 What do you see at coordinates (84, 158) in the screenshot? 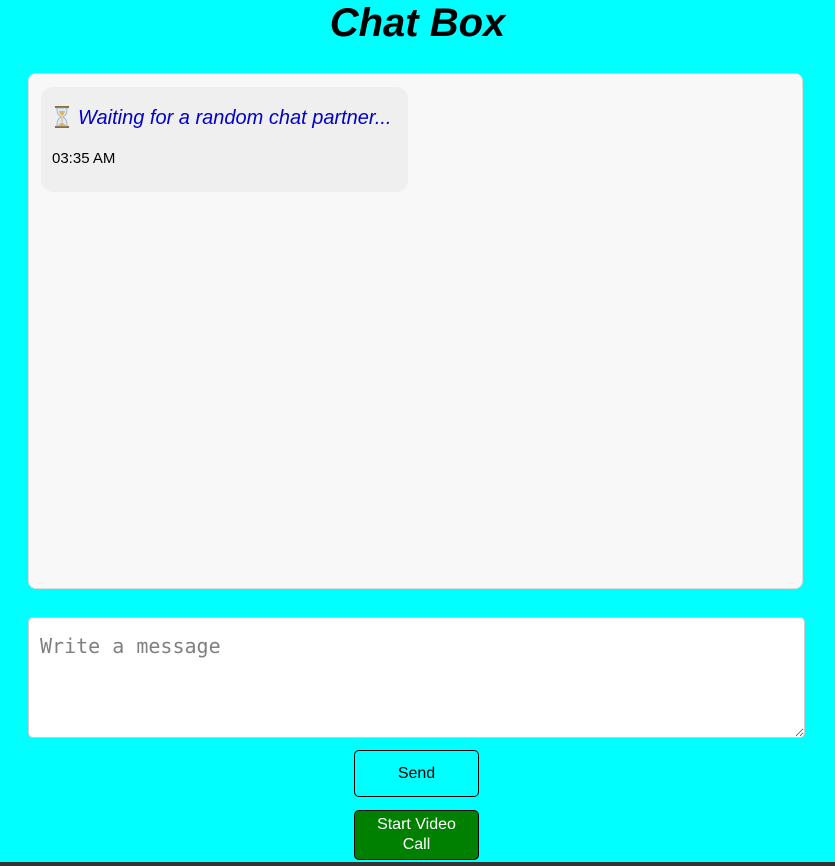
I see `message-timestamp: 03:35 AM` at bounding box center [84, 158].